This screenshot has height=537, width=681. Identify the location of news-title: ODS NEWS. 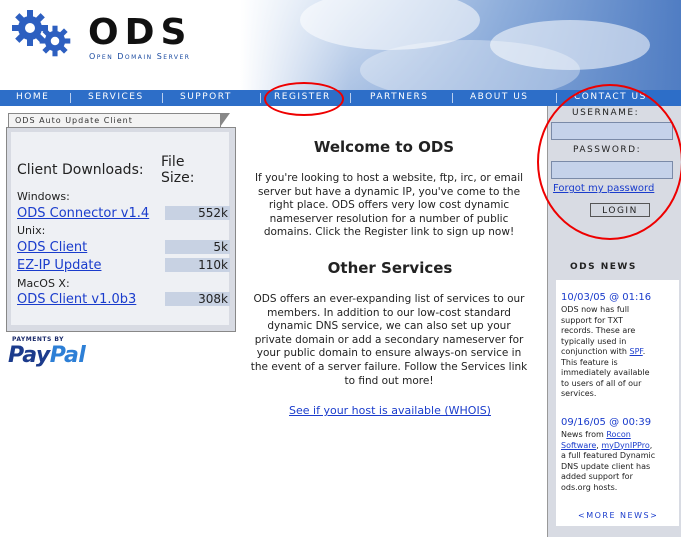
(603, 267).